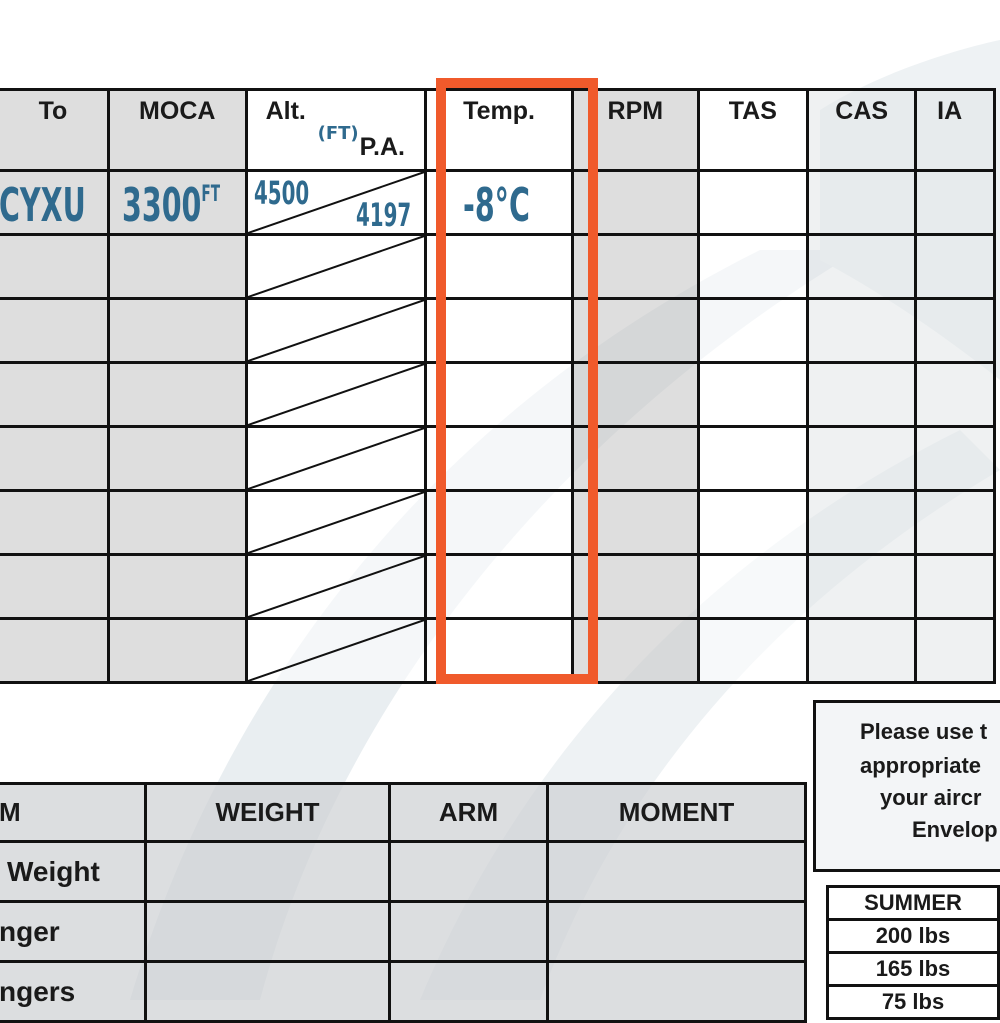  I want to click on header-alt: Alt. (FT) P.A., so click(335, 130).